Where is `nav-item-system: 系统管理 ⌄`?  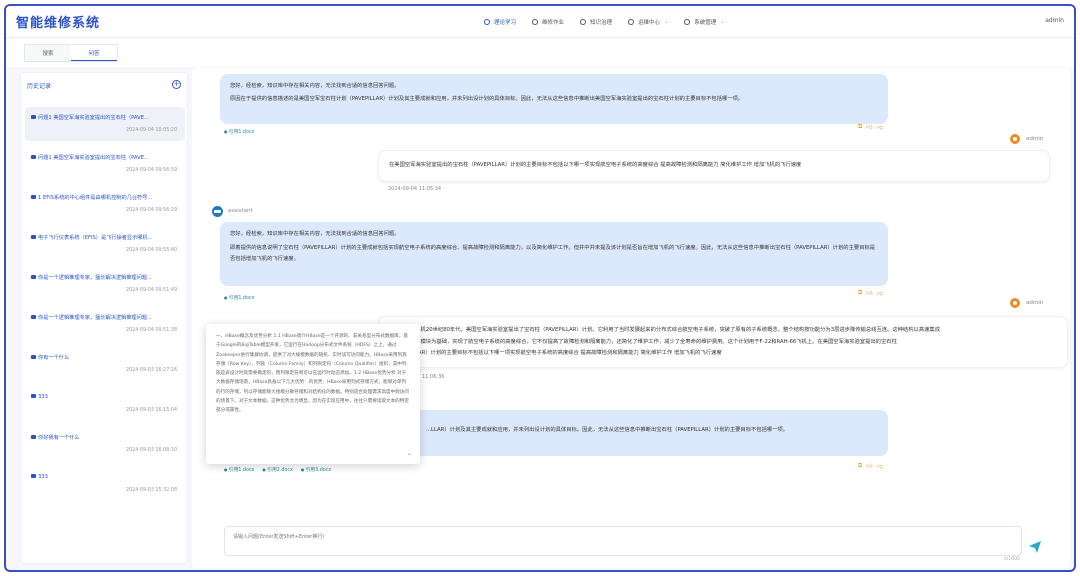
nav-item-system: 系统管理 ⌄ is located at coordinates (704, 22).